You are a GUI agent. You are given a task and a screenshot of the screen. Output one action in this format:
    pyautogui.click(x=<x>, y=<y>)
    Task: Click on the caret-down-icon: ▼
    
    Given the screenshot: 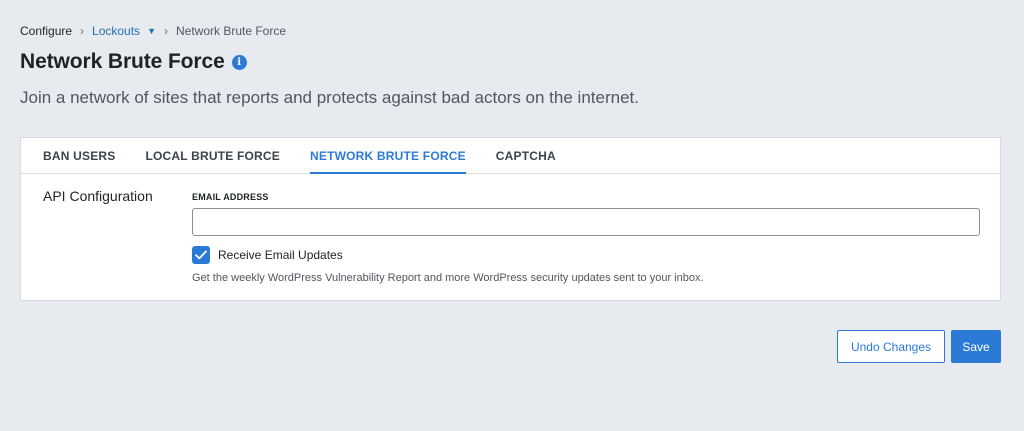 What is the action you would take?
    pyautogui.click(x=151, y=31)
    